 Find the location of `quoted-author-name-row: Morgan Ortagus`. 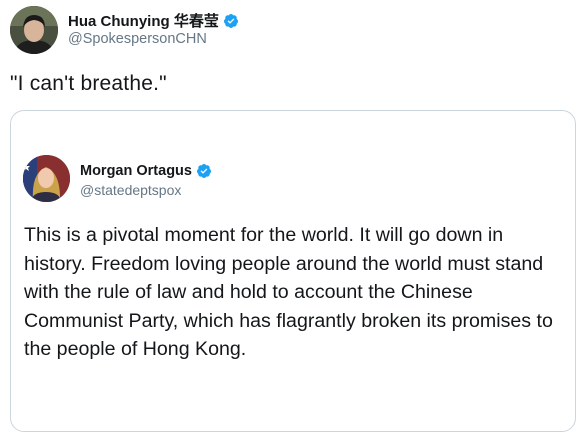

quoted-author-name-row: Morgan Ortagus is located at coordinates (146, 171).